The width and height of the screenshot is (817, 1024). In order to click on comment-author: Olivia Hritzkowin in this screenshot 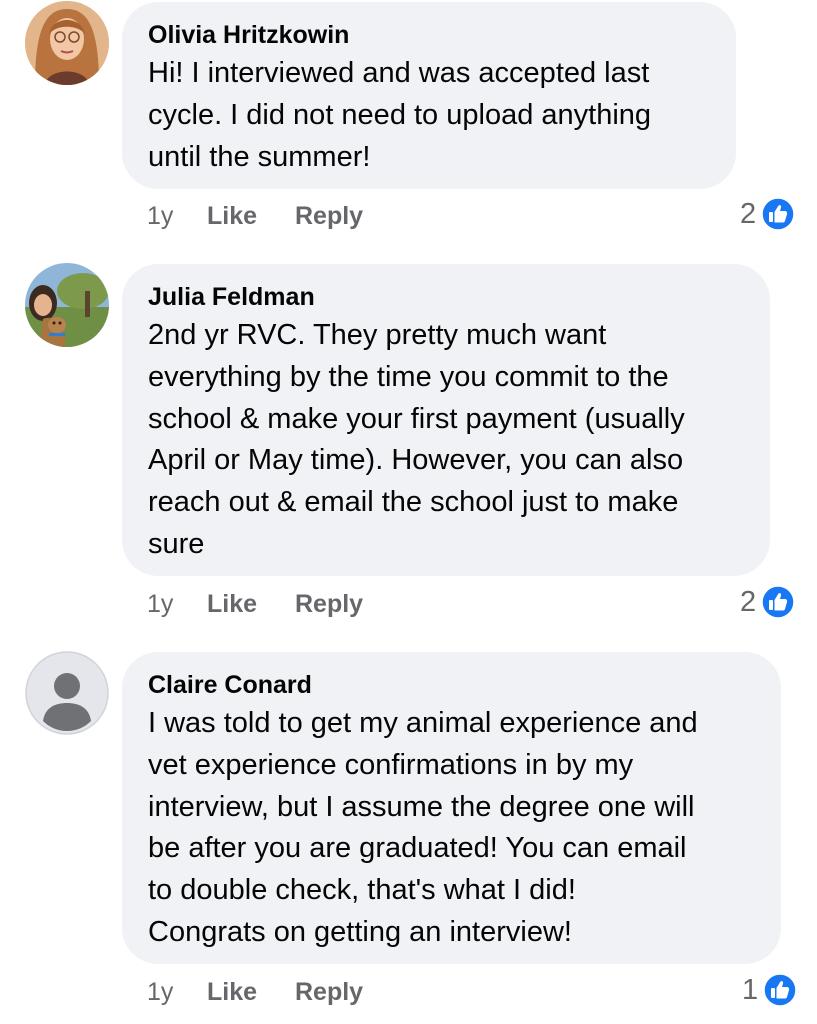, I will do `click(429, 35)`.